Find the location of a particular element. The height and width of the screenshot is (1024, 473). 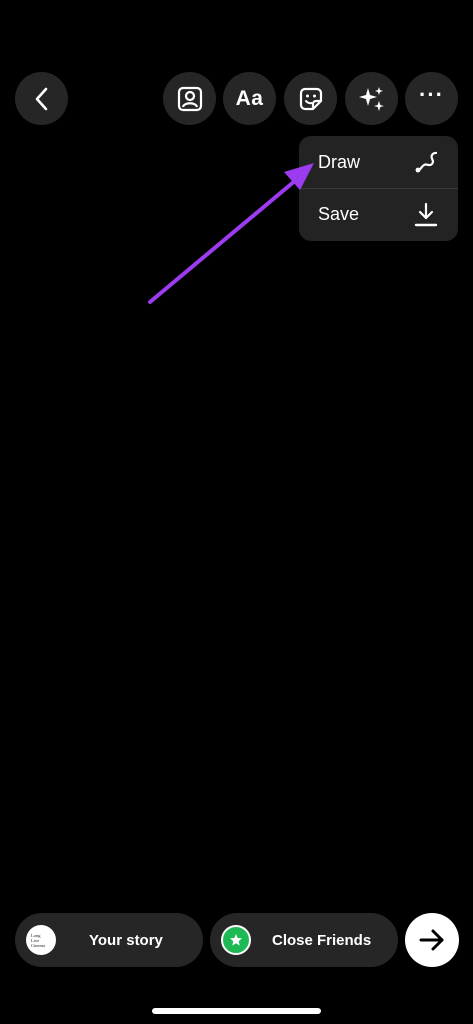

text-tool-button: Aa is located at coordinates (249, 98).